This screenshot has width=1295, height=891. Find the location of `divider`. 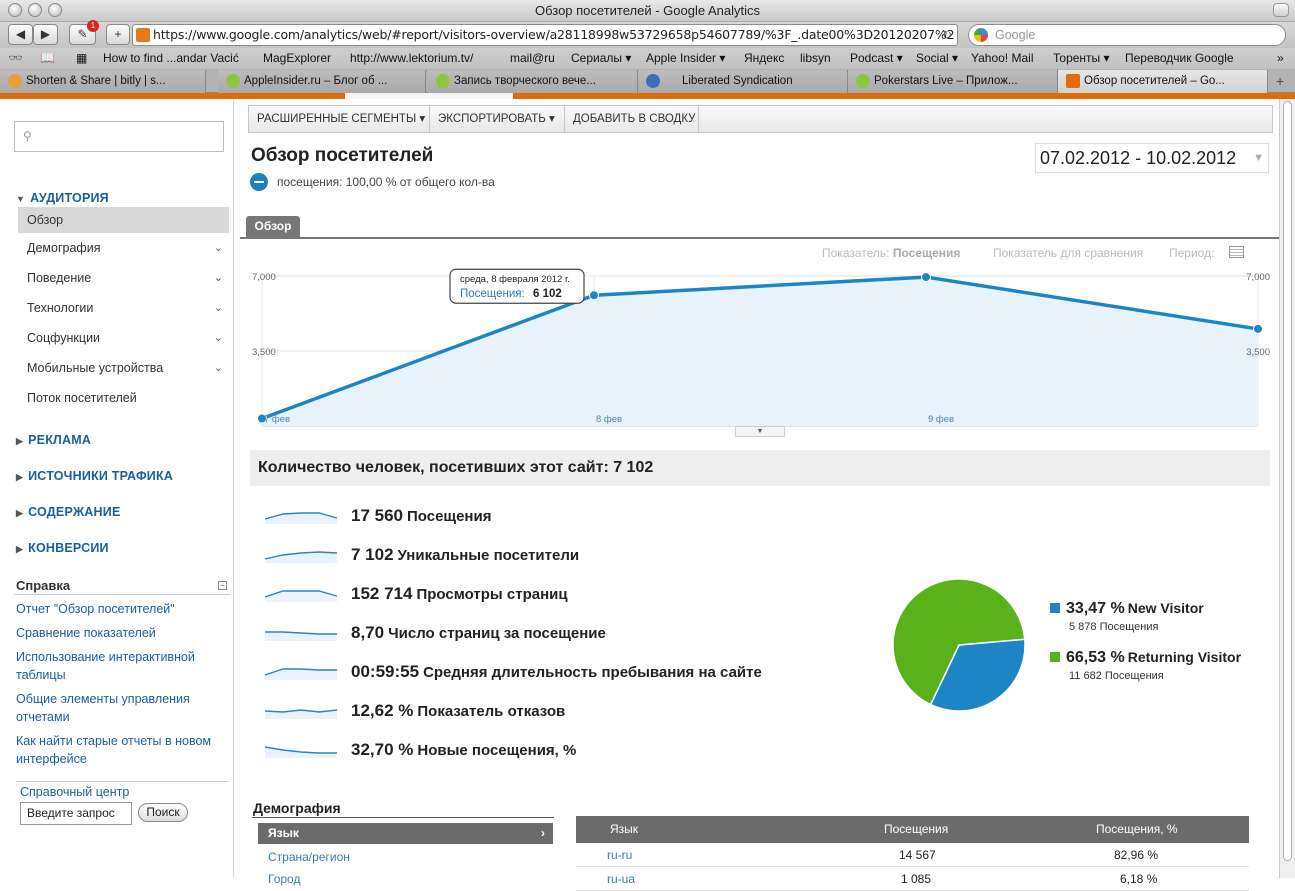

divider is located at coordinates (122, 781).